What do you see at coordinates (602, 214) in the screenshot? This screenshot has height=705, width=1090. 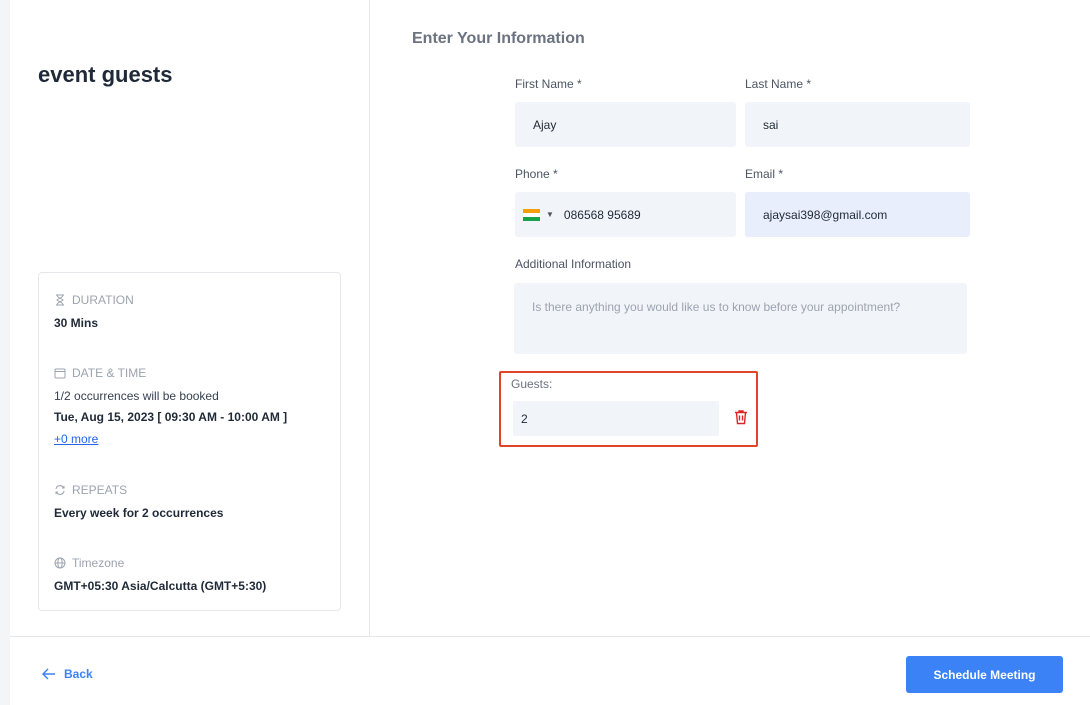 I see `phone-value: 086568 95689` at bounding box center [602, 214].